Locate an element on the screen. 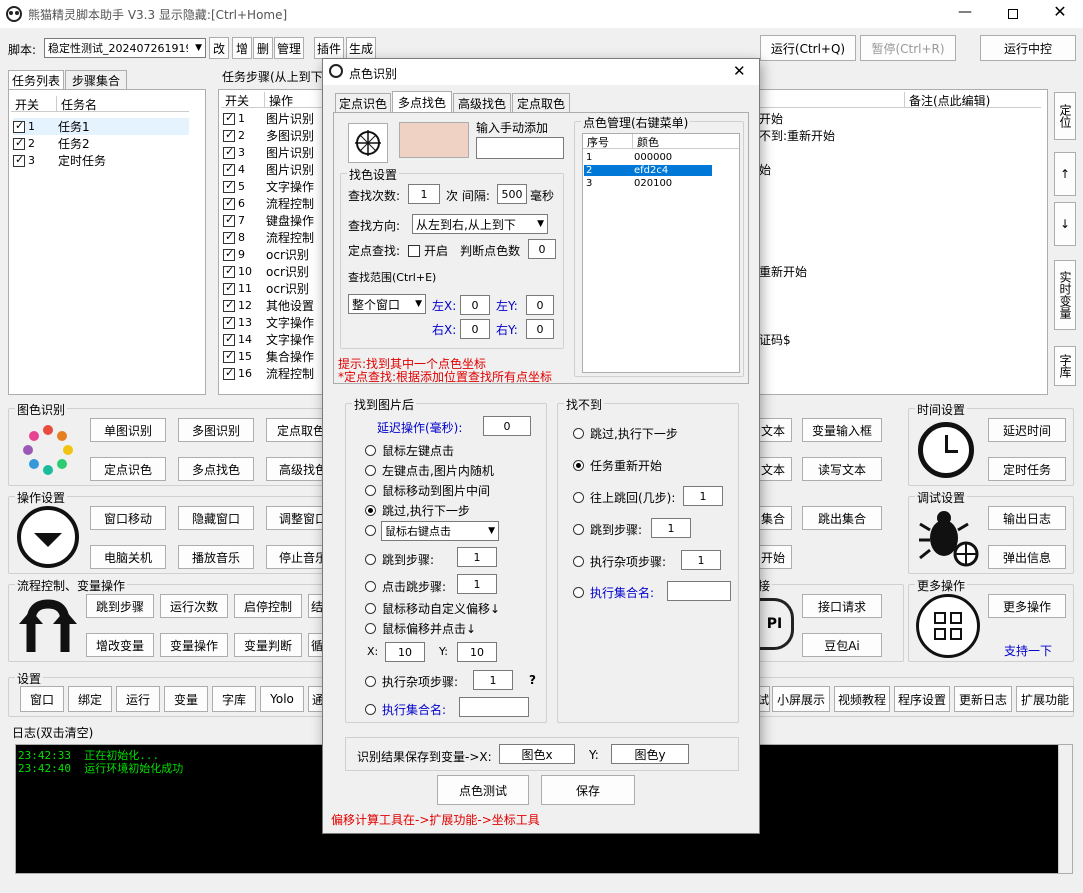  table-row: 3定时任务 is located at coordinates (59, 160).